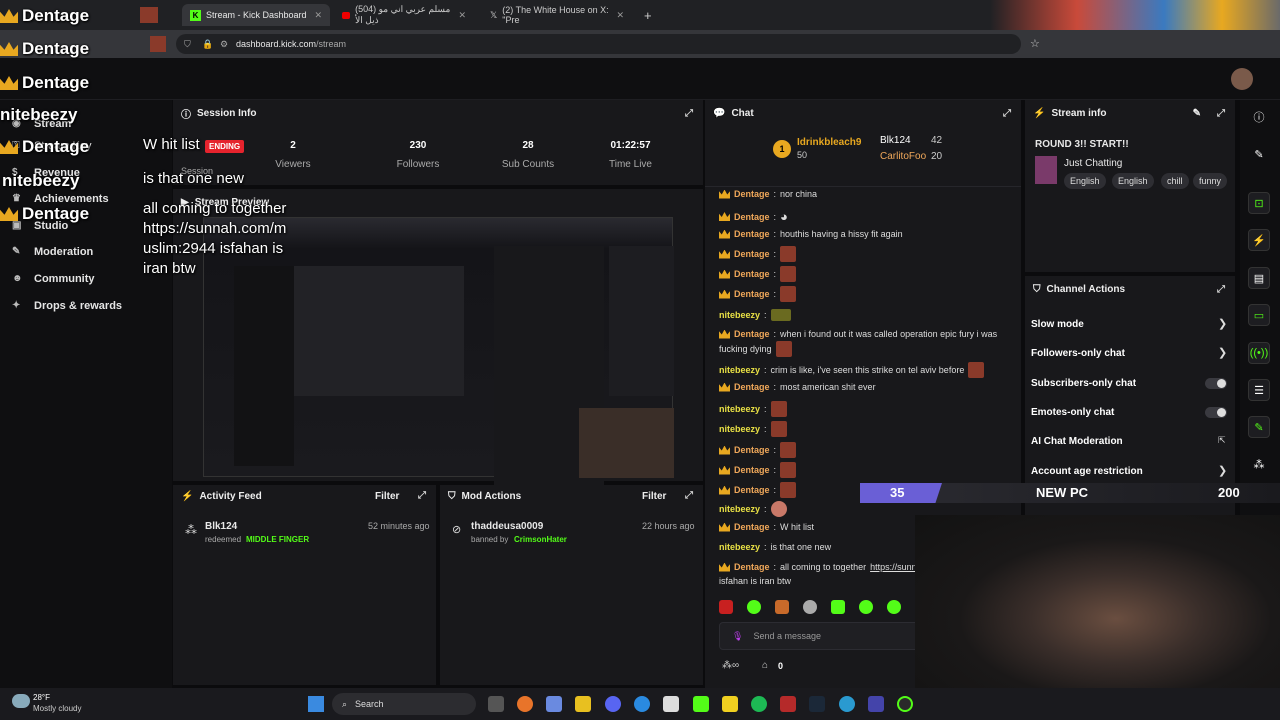 This screenshot has height=720, width=1280. I want to click on notes-icon, so click(730, 704).